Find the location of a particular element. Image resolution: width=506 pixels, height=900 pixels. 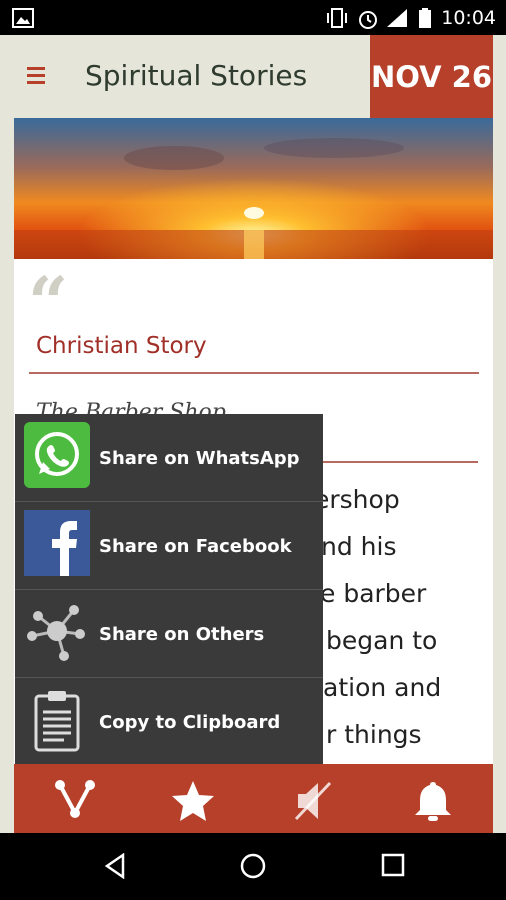

vibrate-icon is located at coordinates (337, 18).